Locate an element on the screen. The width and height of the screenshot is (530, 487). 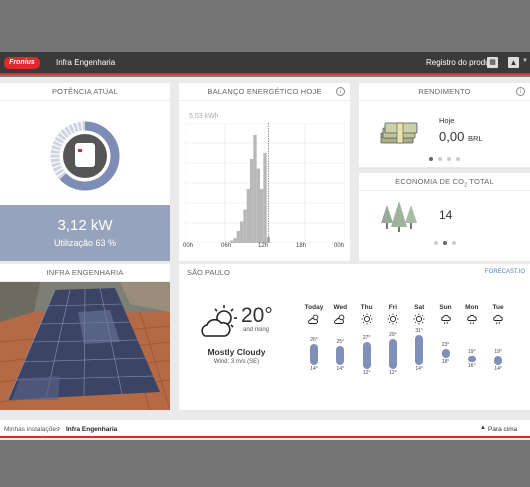
forecast-high: 29° is located at coordinates (393, 334).